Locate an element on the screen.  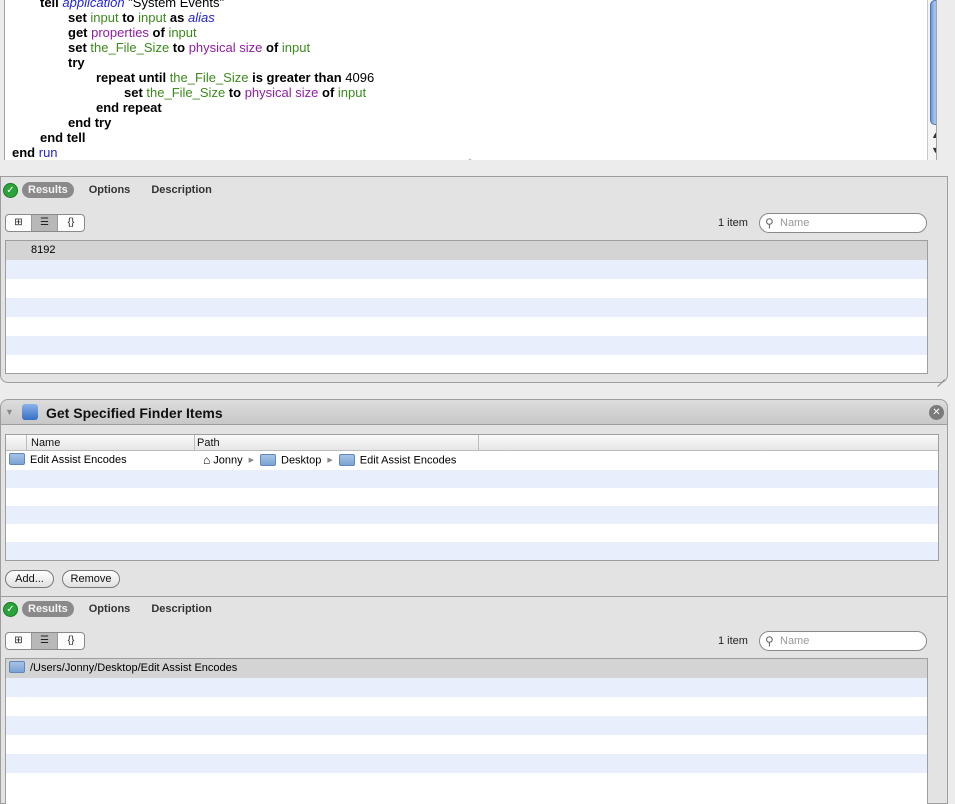
code-token: end try is located at coordinates (90, 122).